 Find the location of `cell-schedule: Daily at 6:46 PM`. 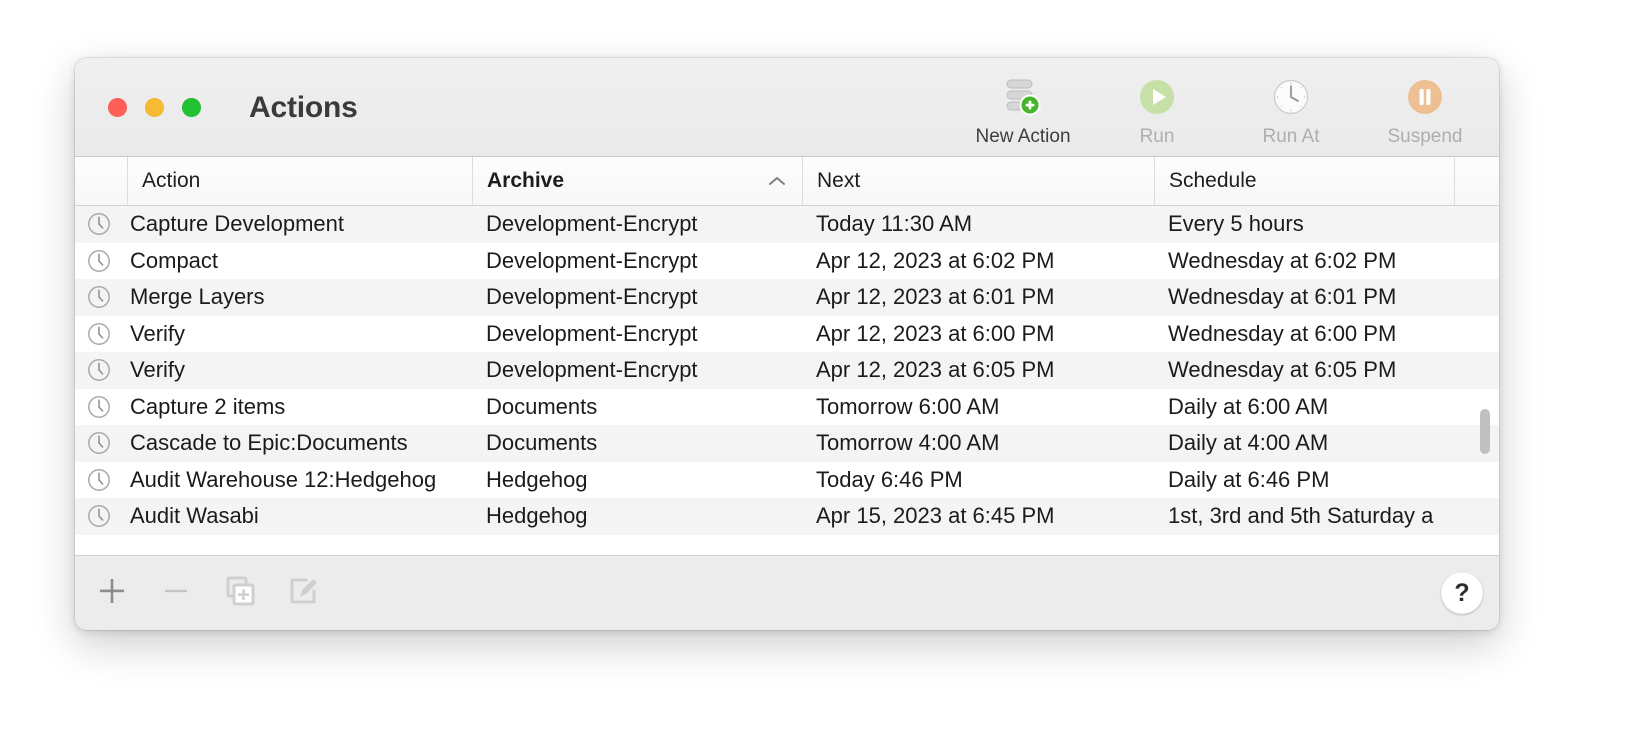

cell-schedule: Daily at 6:46 PM is located at coordinates (1249, 479).